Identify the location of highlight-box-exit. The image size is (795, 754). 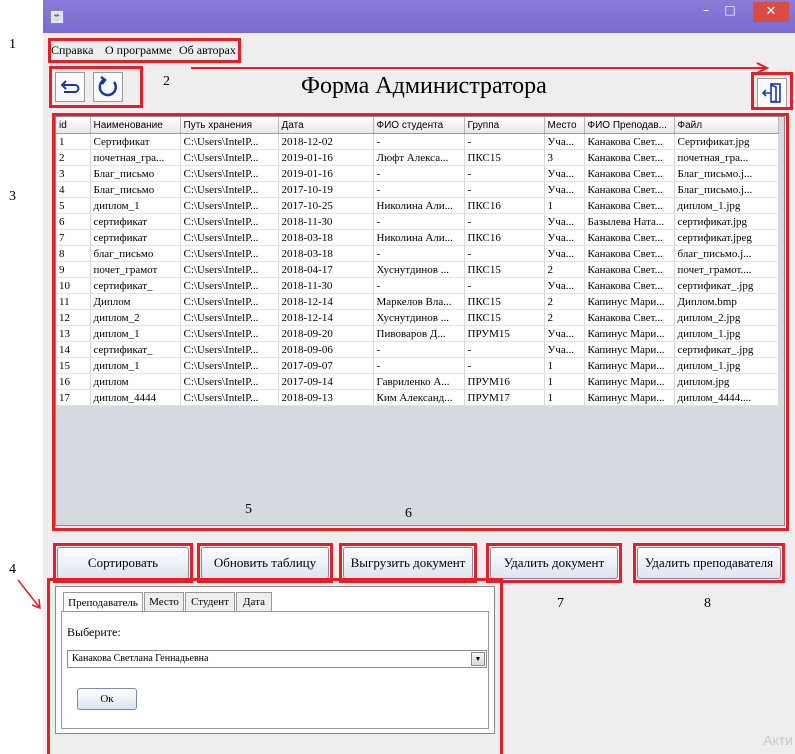
(772, 91).